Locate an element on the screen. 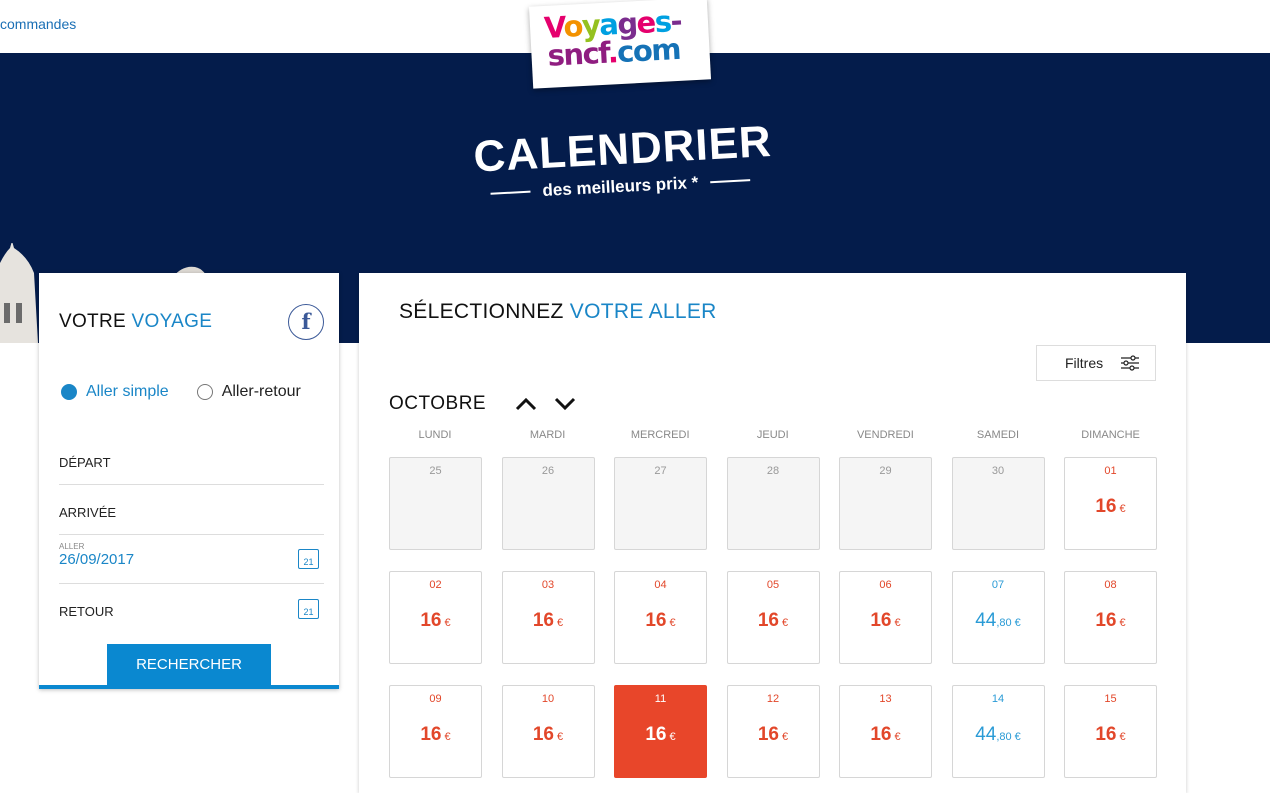  day-number: 13 is located at coordinates (885, 699).